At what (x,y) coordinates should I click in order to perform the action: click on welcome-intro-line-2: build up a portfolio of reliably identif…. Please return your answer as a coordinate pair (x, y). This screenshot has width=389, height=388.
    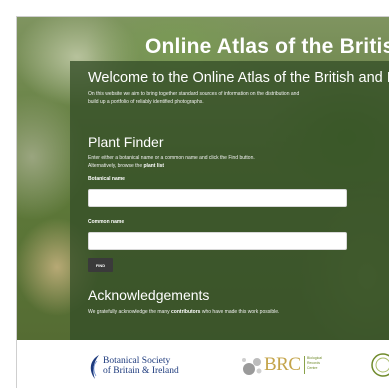
    Looking at the image, I should click on (146, 101).